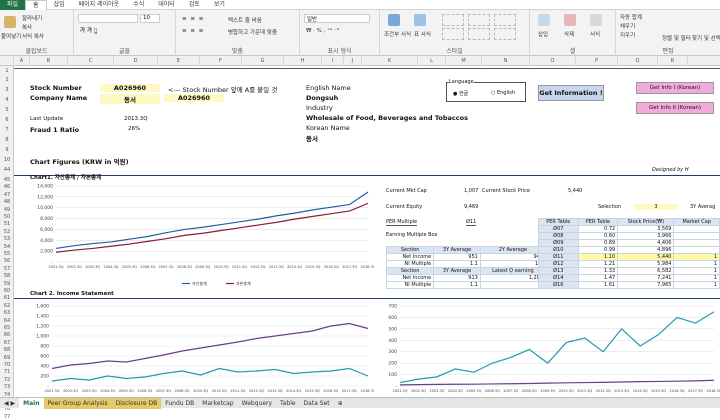 Image resolution: width=720 pixels, height=420 pixels. Describe the element at coordinates (543, 34) in the screenshot. I see `insert-button: 삽입` at that location.